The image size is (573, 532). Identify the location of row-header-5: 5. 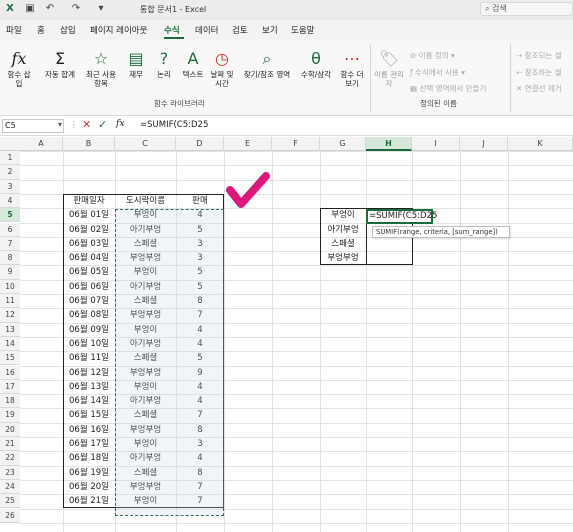
(10, 215).